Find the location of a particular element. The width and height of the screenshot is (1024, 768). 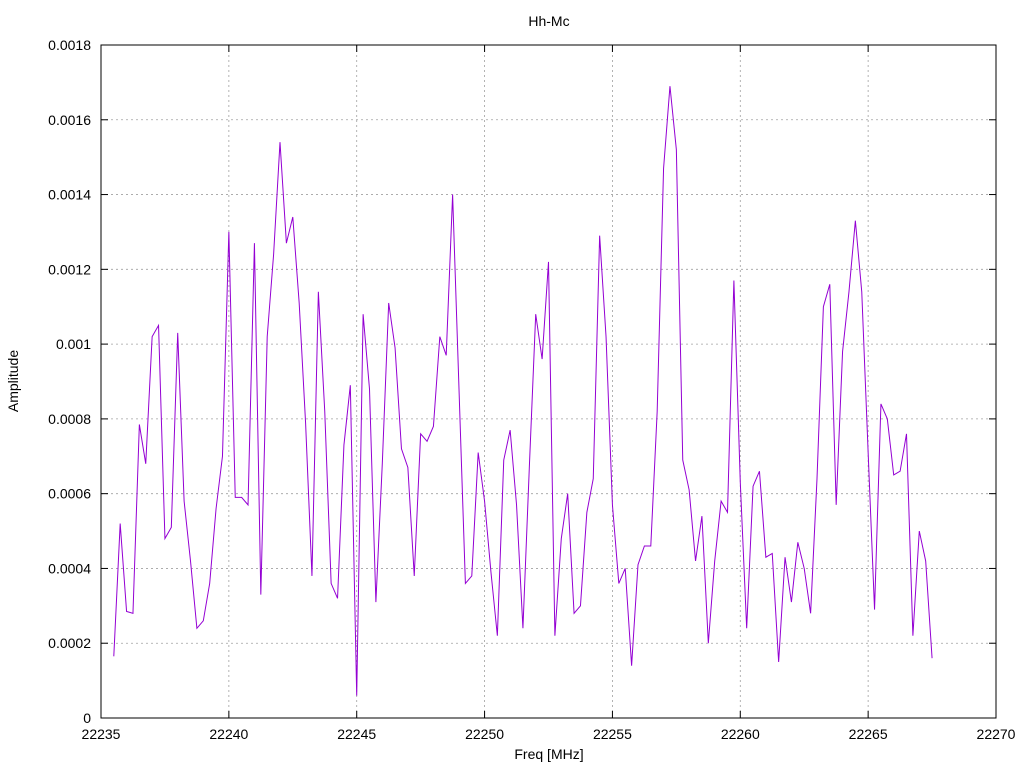

x-tick-label: 22265 is located at coordinates (868, 734).